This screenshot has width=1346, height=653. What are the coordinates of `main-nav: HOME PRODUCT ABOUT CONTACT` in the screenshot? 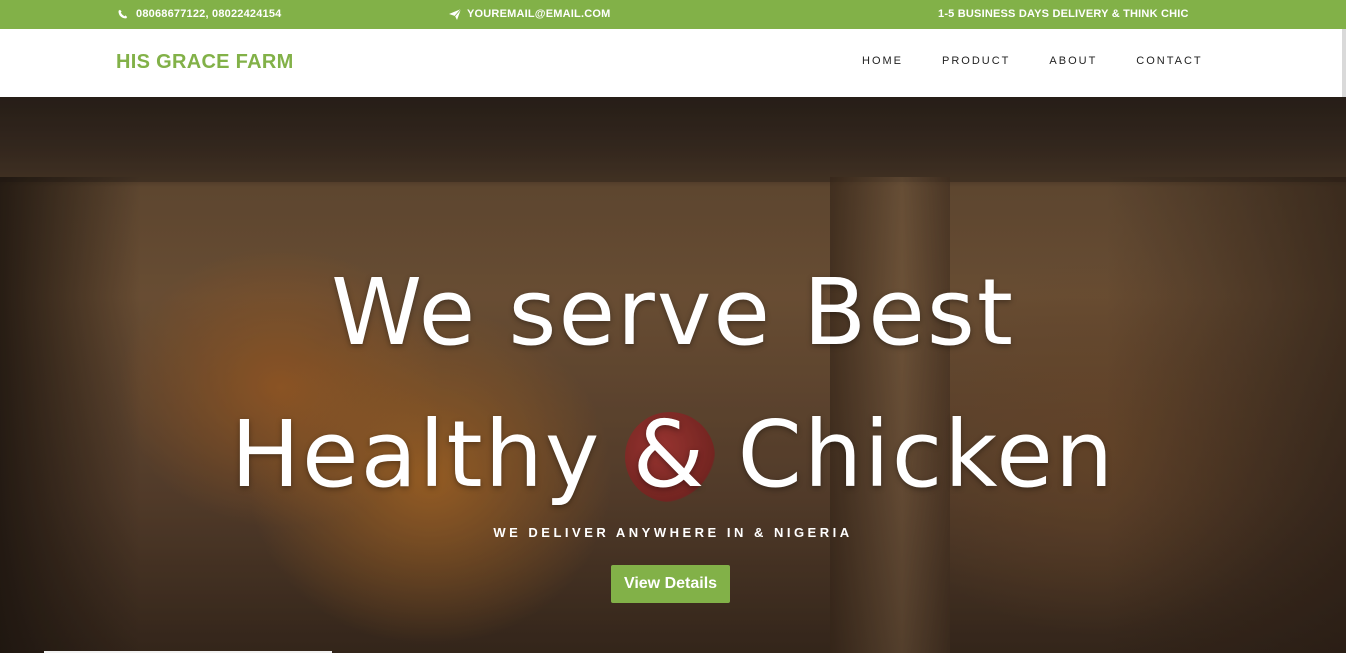 It's located at (1052, 61).